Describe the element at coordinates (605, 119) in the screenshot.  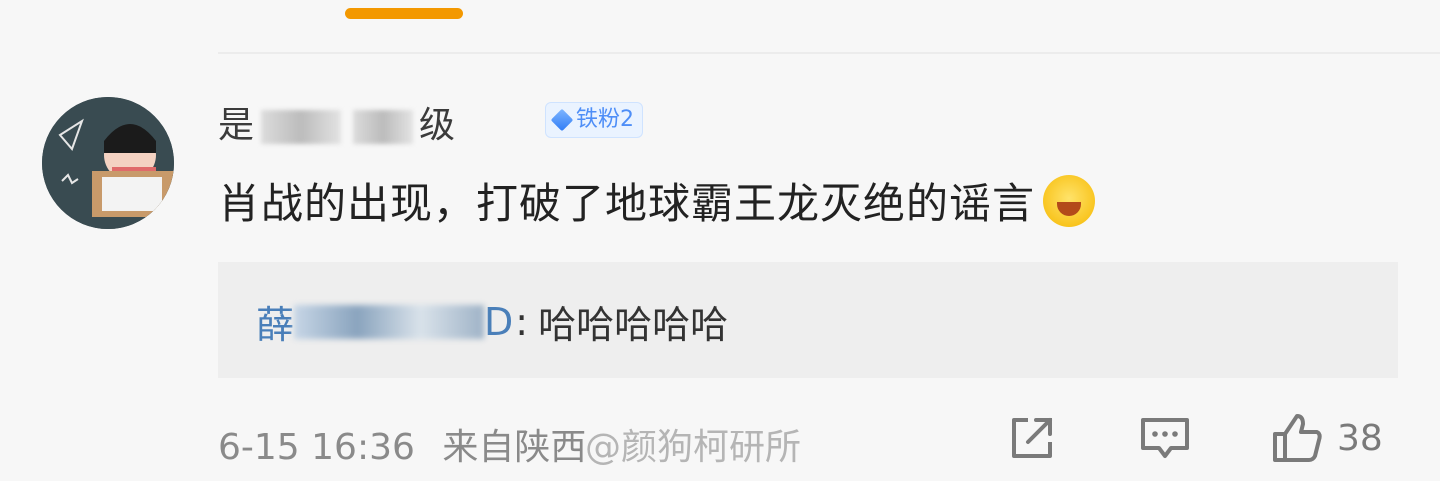
I see `fan-badge-label: 铁粉2` at that location.